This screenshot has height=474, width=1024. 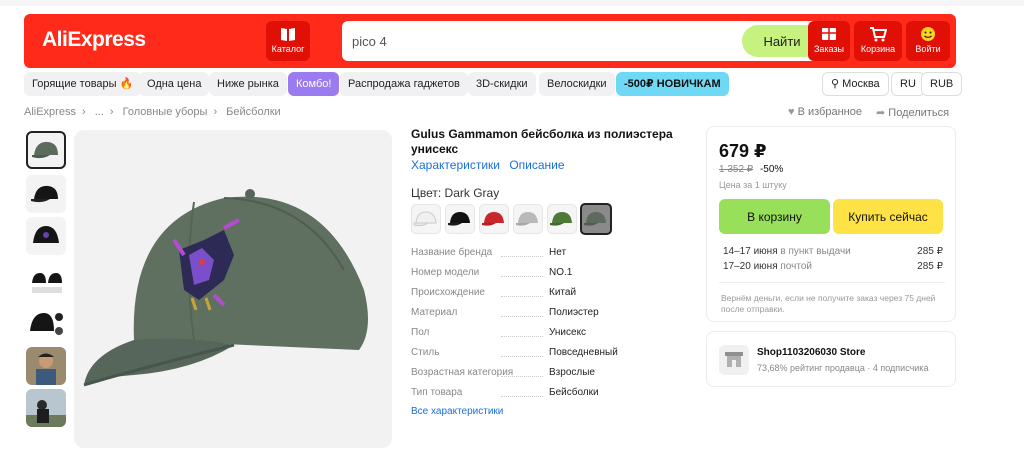 What do you see at coordinates (462, 372) in the screenshot?
I see `spec-key: Возрастная категория` at bounding box center [462, 372].